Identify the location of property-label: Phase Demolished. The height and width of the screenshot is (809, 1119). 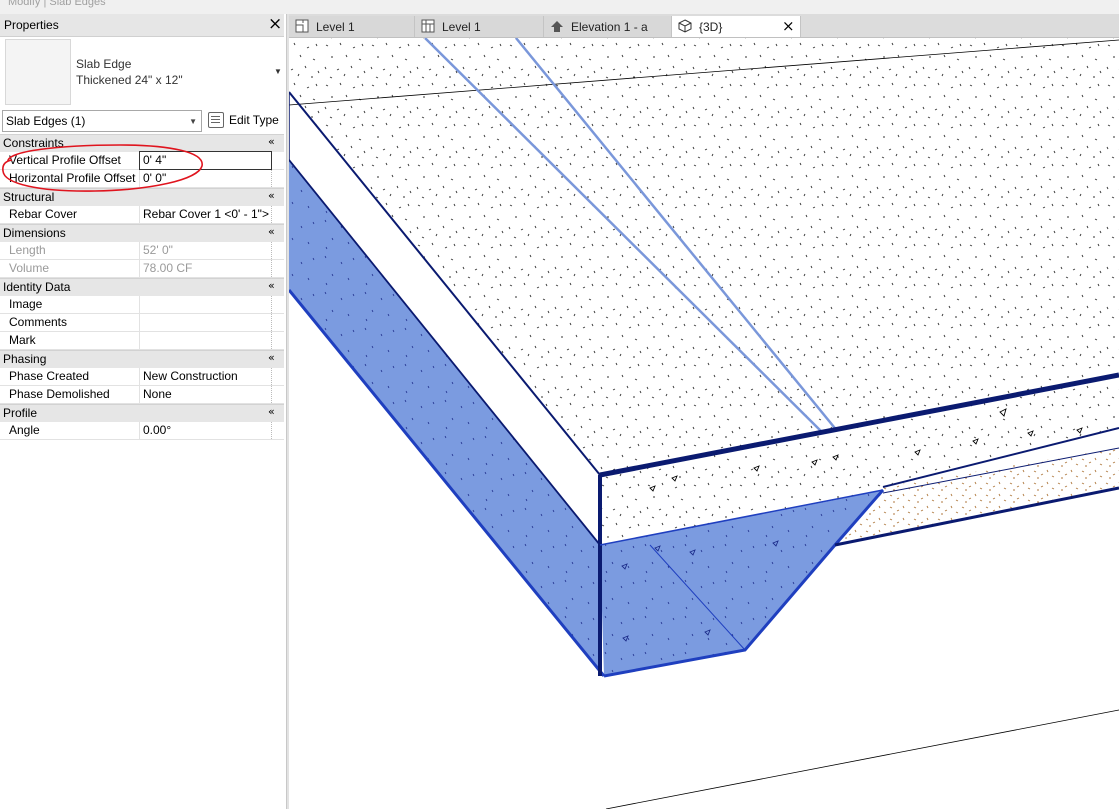
(59, 394).